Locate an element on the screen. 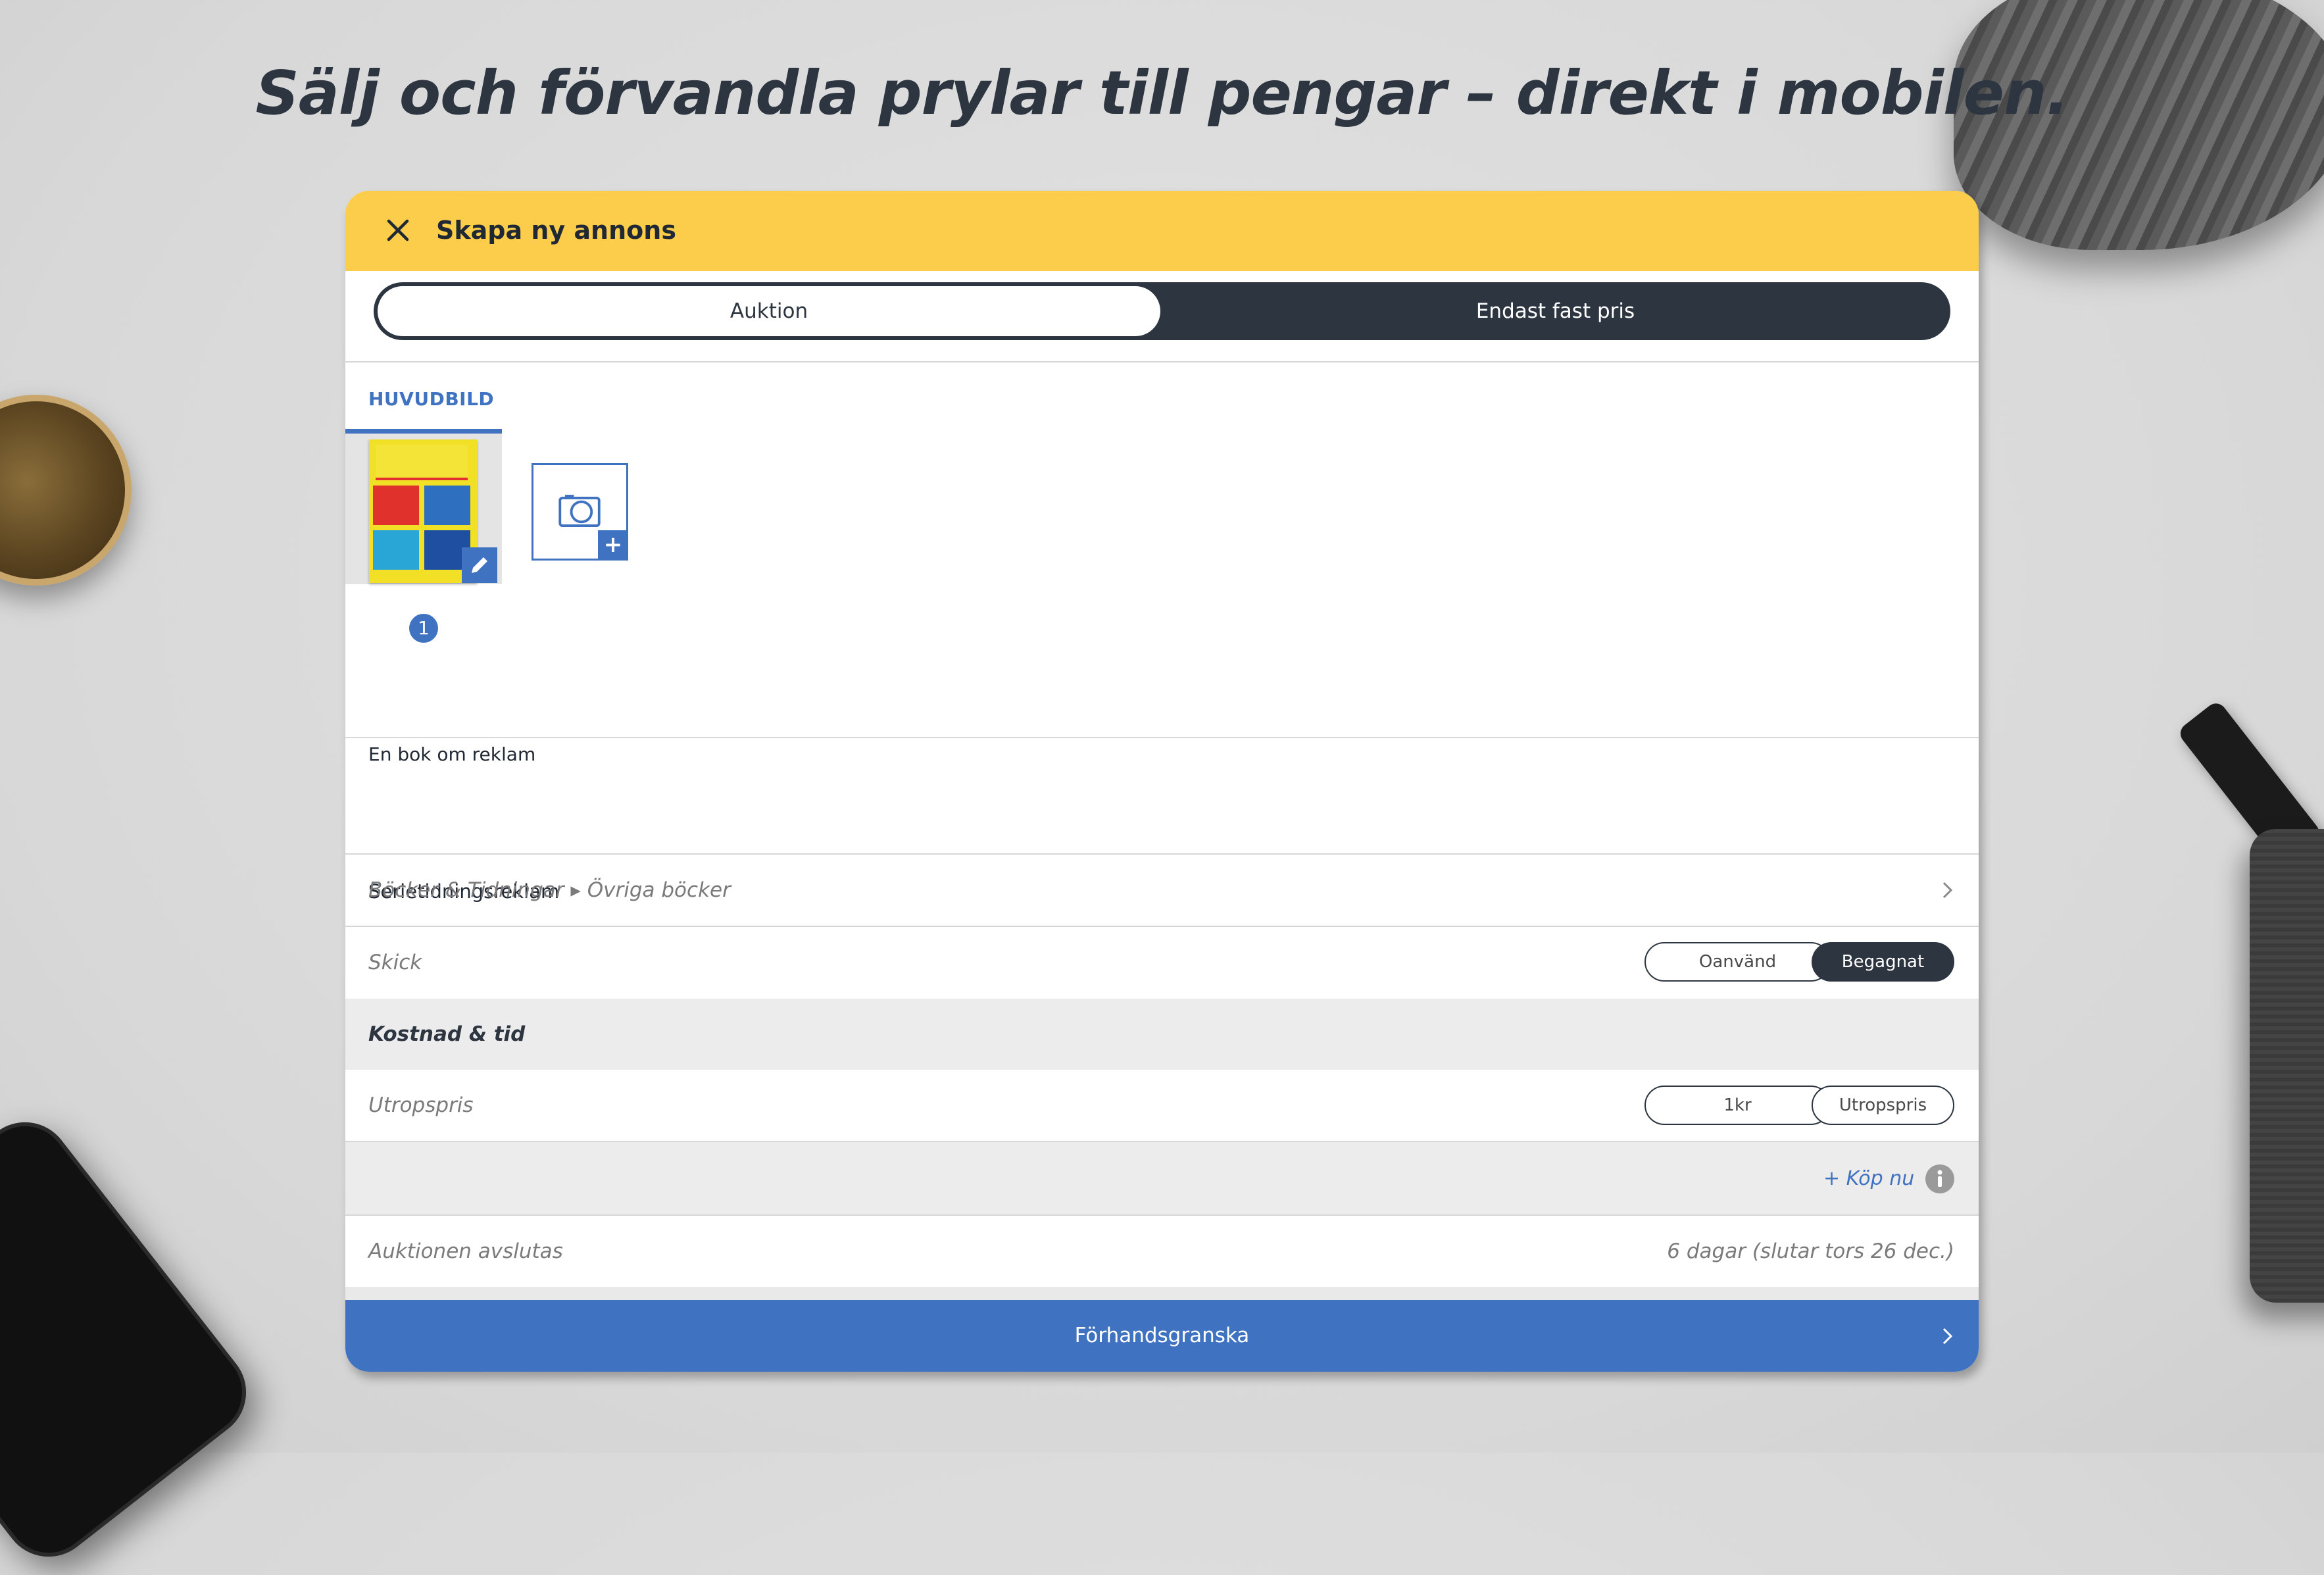 Image resolution: width=2324 pixels, height=1575 pixels. plus-icon: + is located at coordinates (613, 545).